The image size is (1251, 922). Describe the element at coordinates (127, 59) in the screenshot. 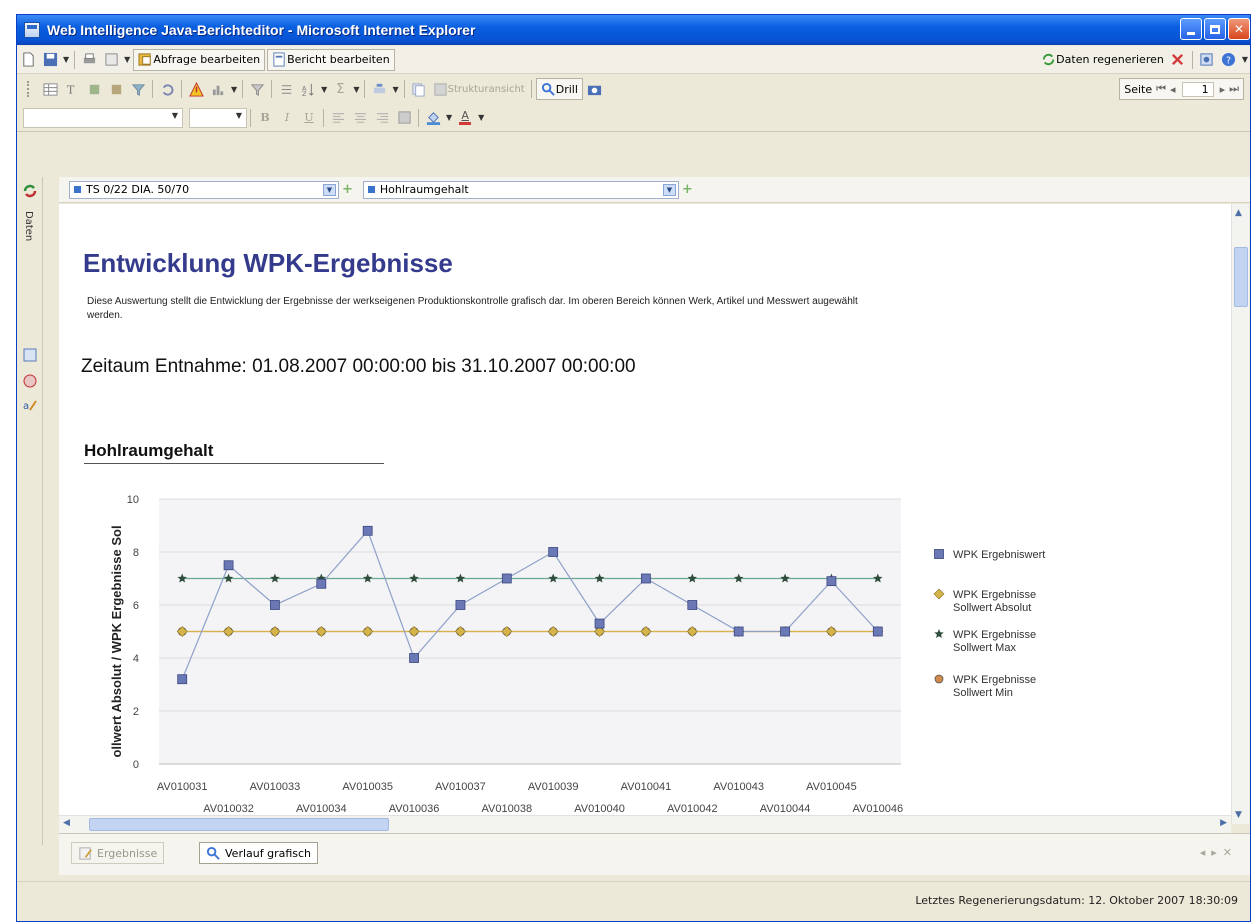

I see `view-dropdown-icon: ▼` at that location.